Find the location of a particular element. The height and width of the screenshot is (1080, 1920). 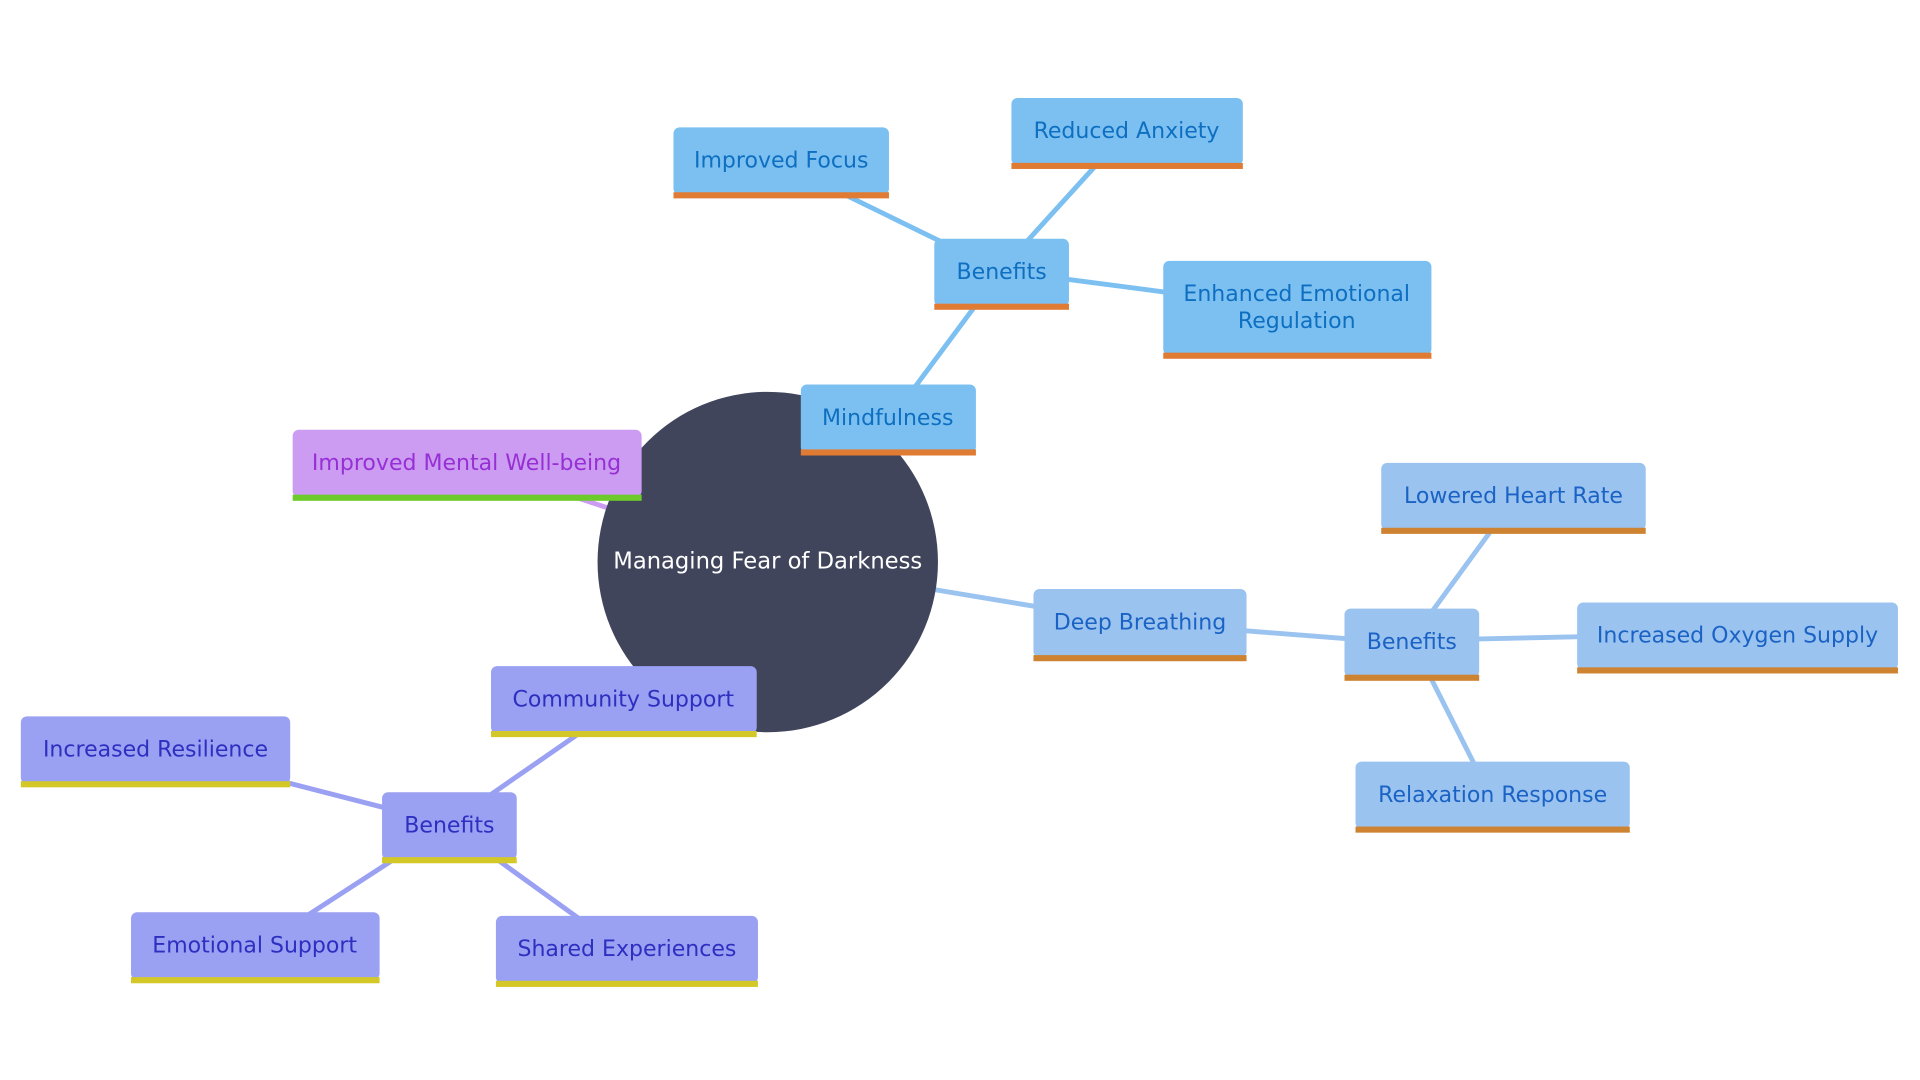

node-deep-breathing: Deep Breathing is located at coordinates (1140, 625).